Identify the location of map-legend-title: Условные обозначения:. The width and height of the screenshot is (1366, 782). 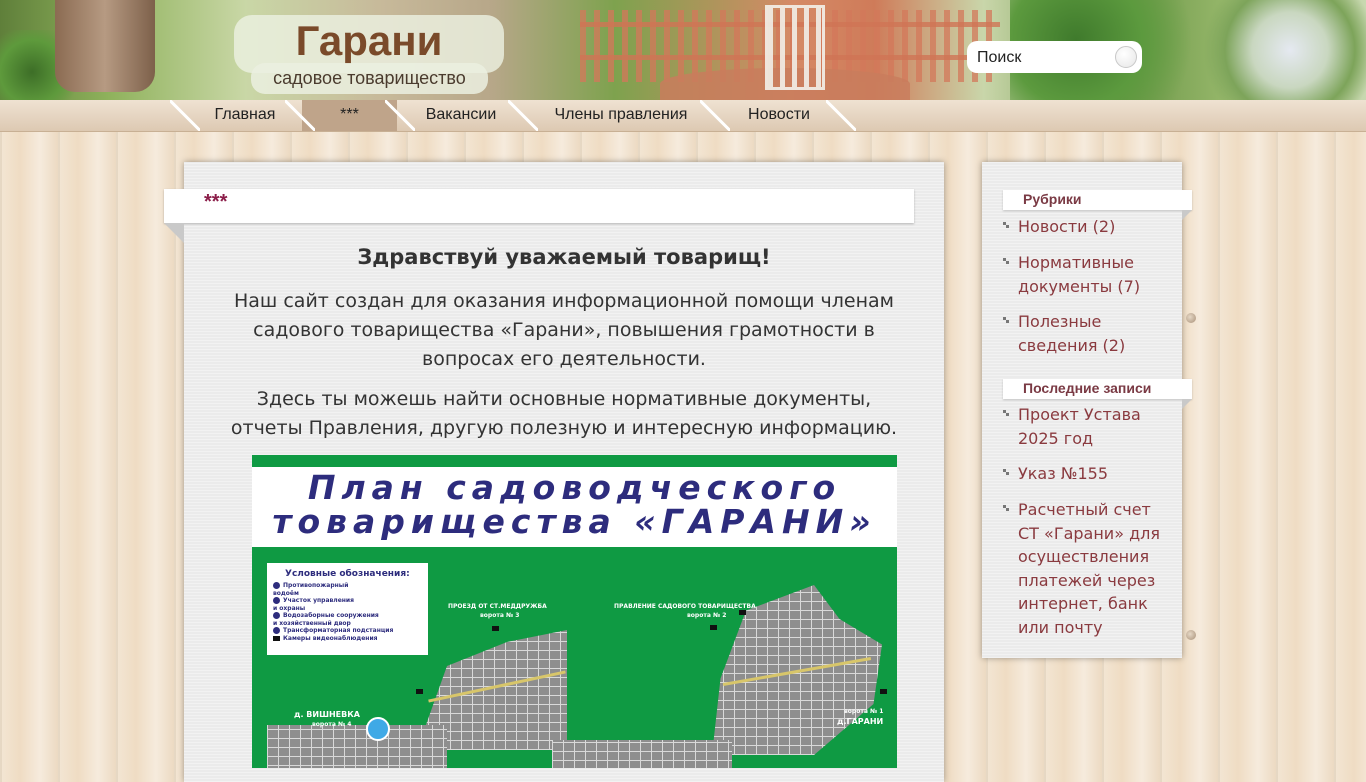
(347, 574).